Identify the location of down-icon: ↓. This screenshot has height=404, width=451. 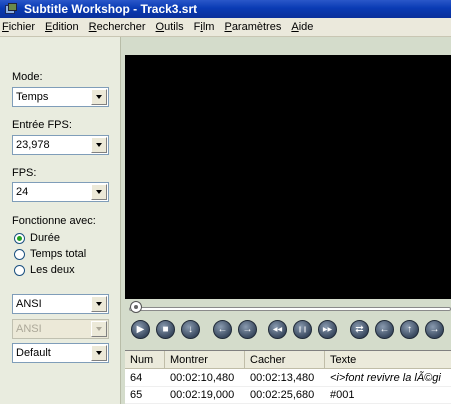
(190, 329).